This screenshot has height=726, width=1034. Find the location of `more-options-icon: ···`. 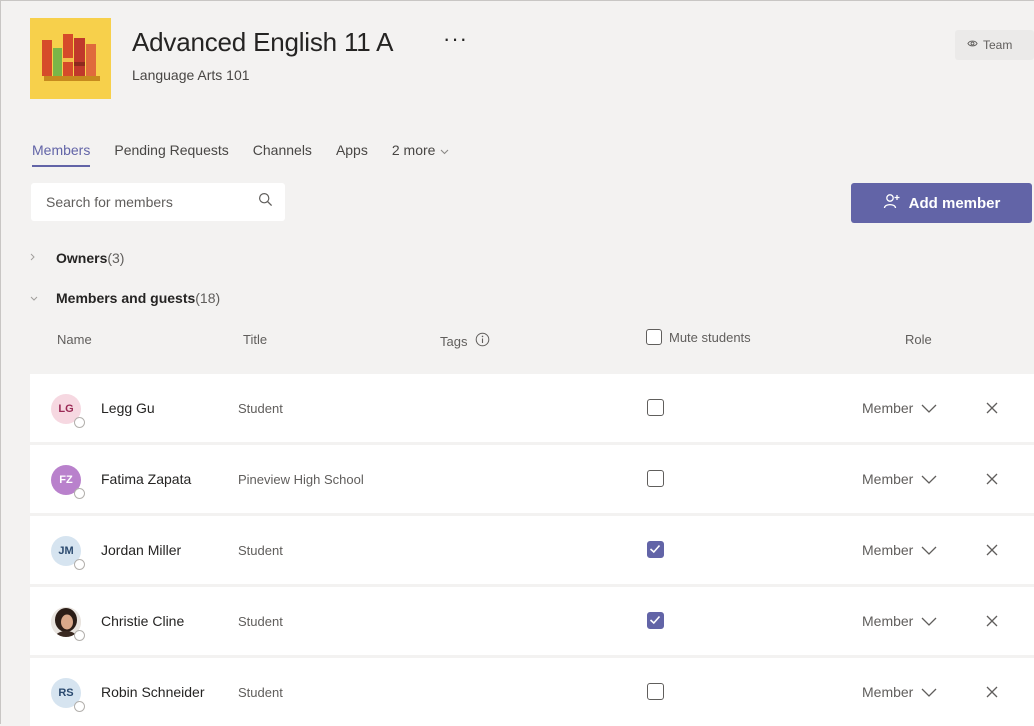

more-options-icon: ··· is located at coordinates (455, 39).